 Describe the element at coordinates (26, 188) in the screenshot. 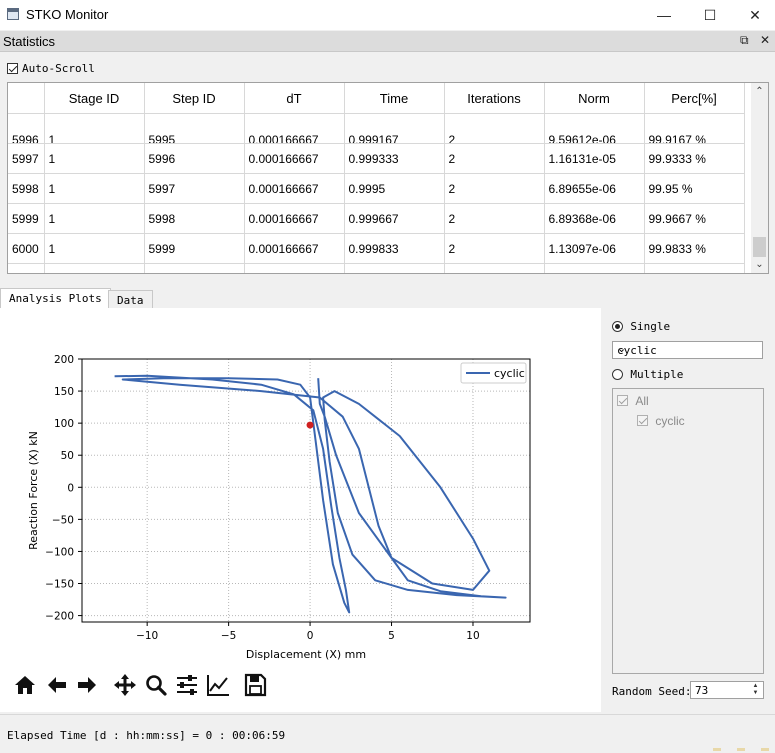

I see `row-header: 5998` at that location.